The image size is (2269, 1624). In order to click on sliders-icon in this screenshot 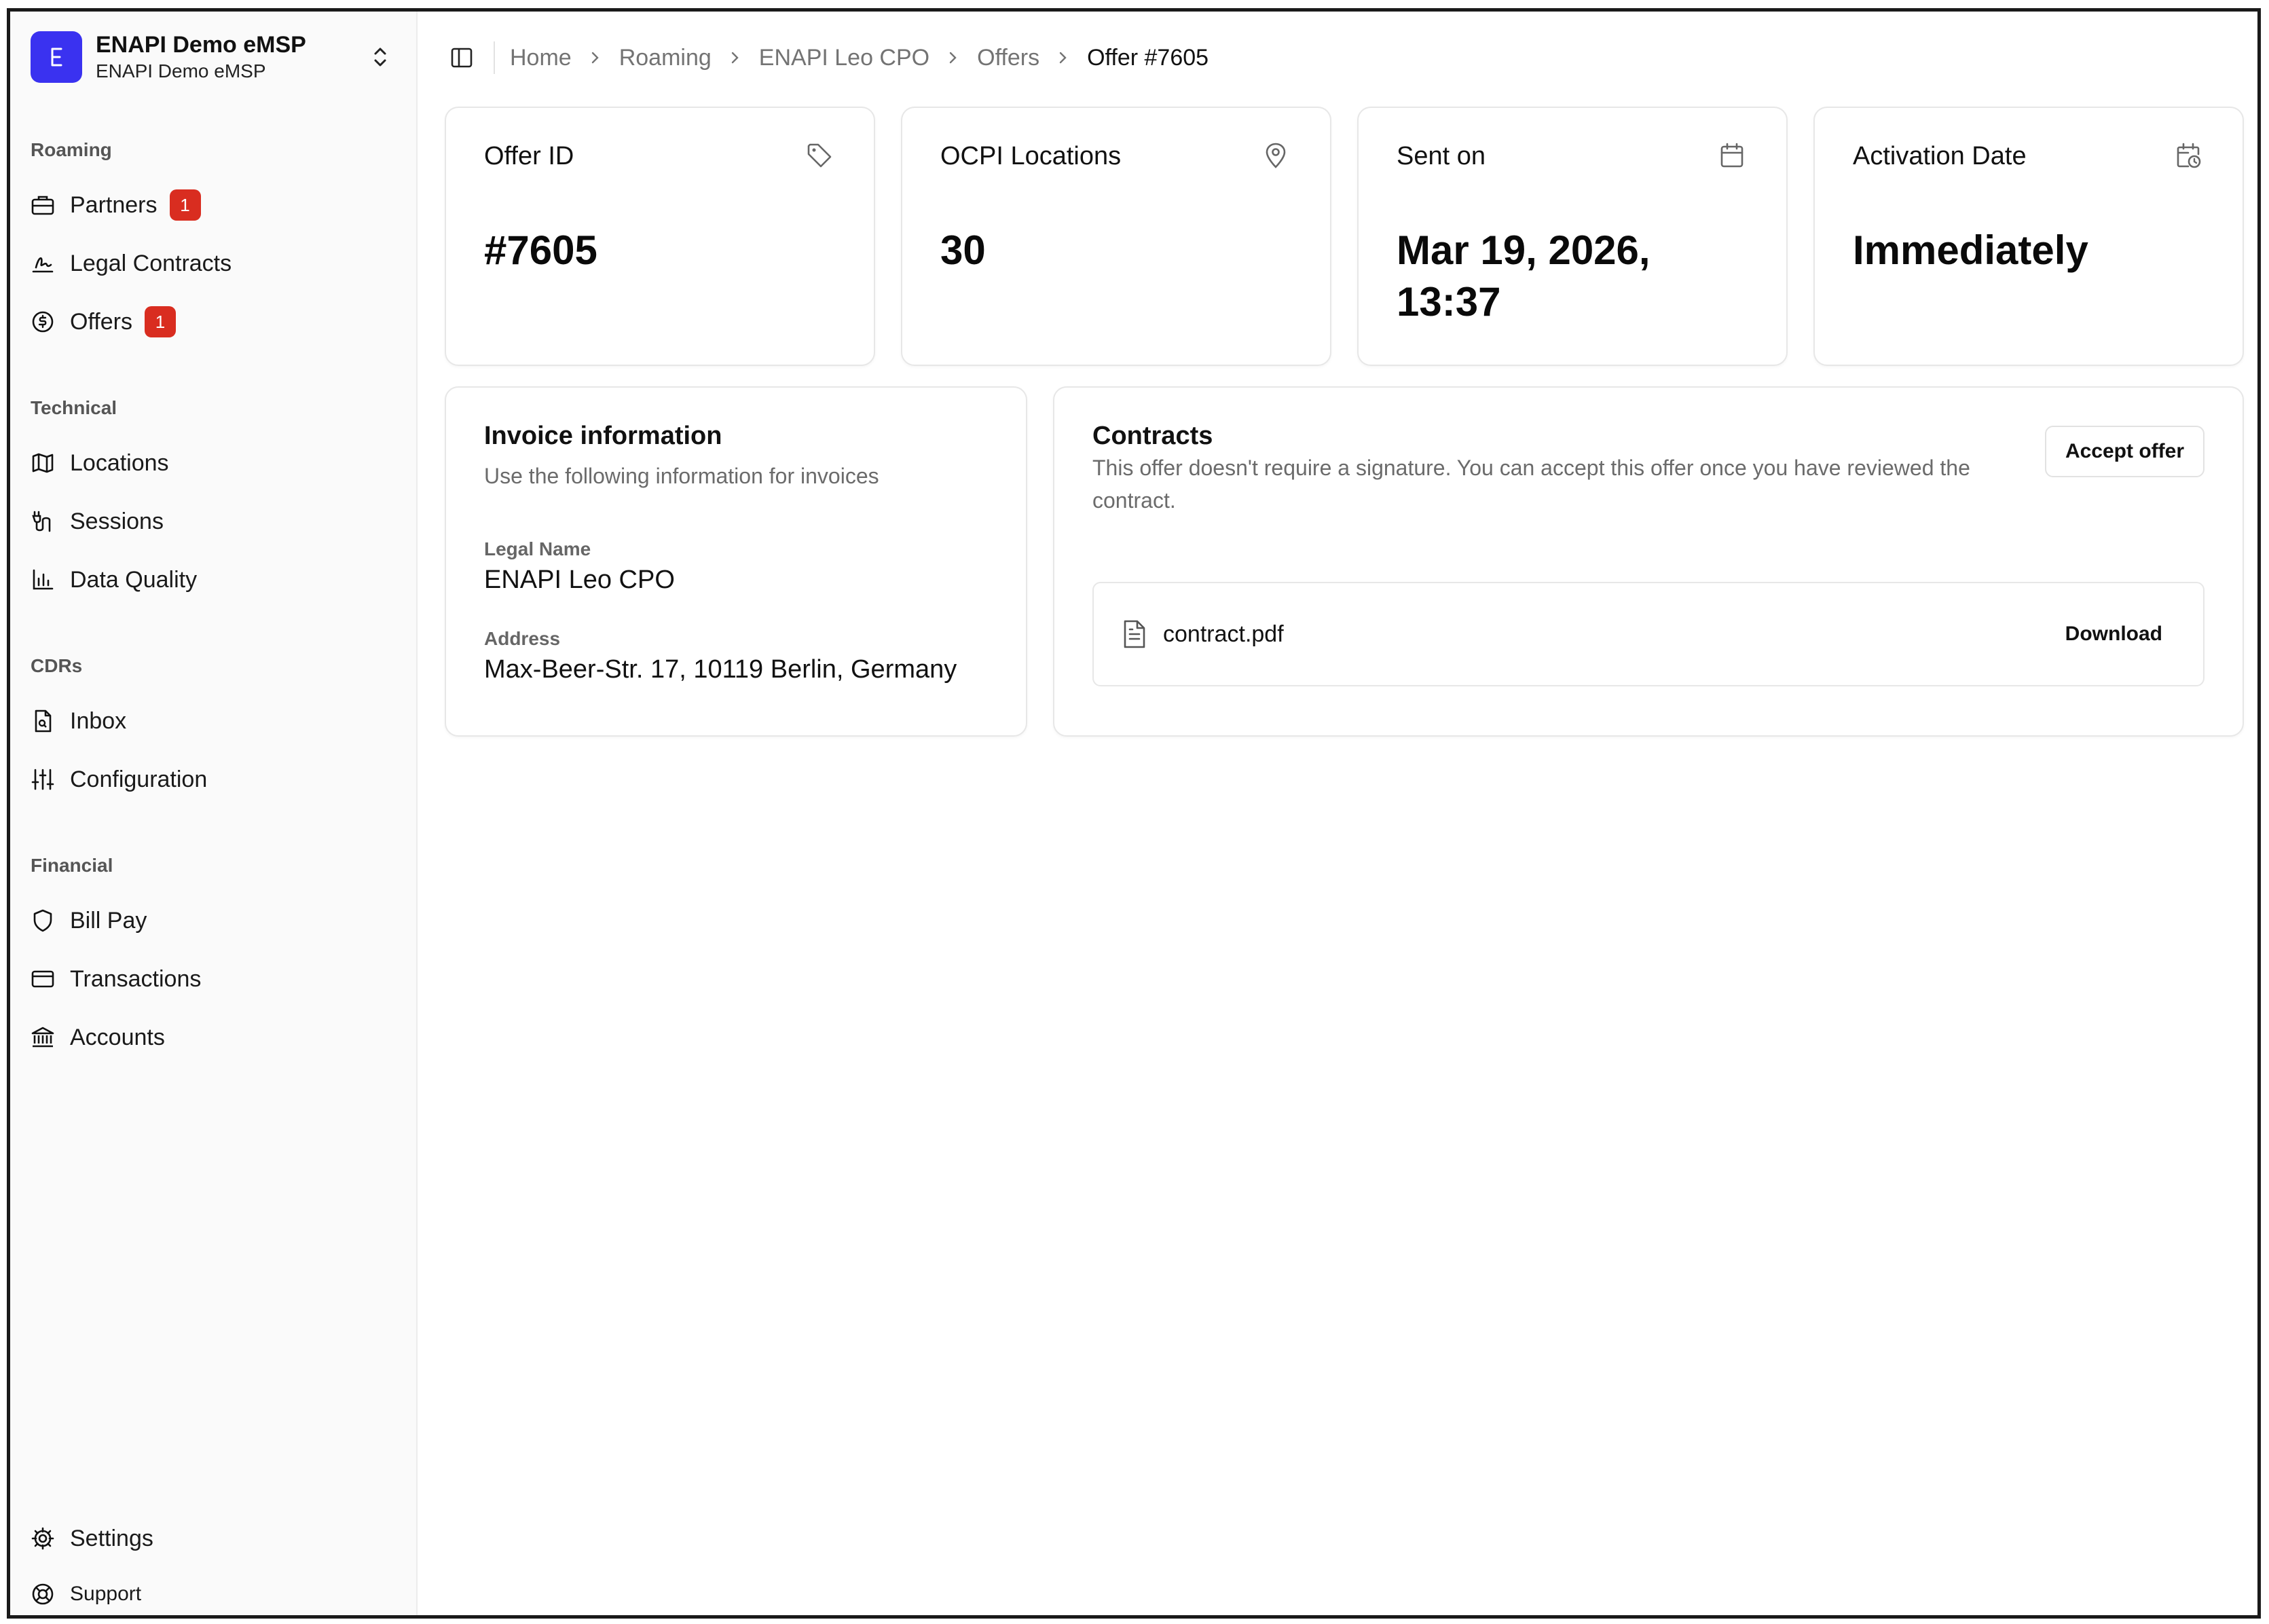, I will do `click(46, 779)`.